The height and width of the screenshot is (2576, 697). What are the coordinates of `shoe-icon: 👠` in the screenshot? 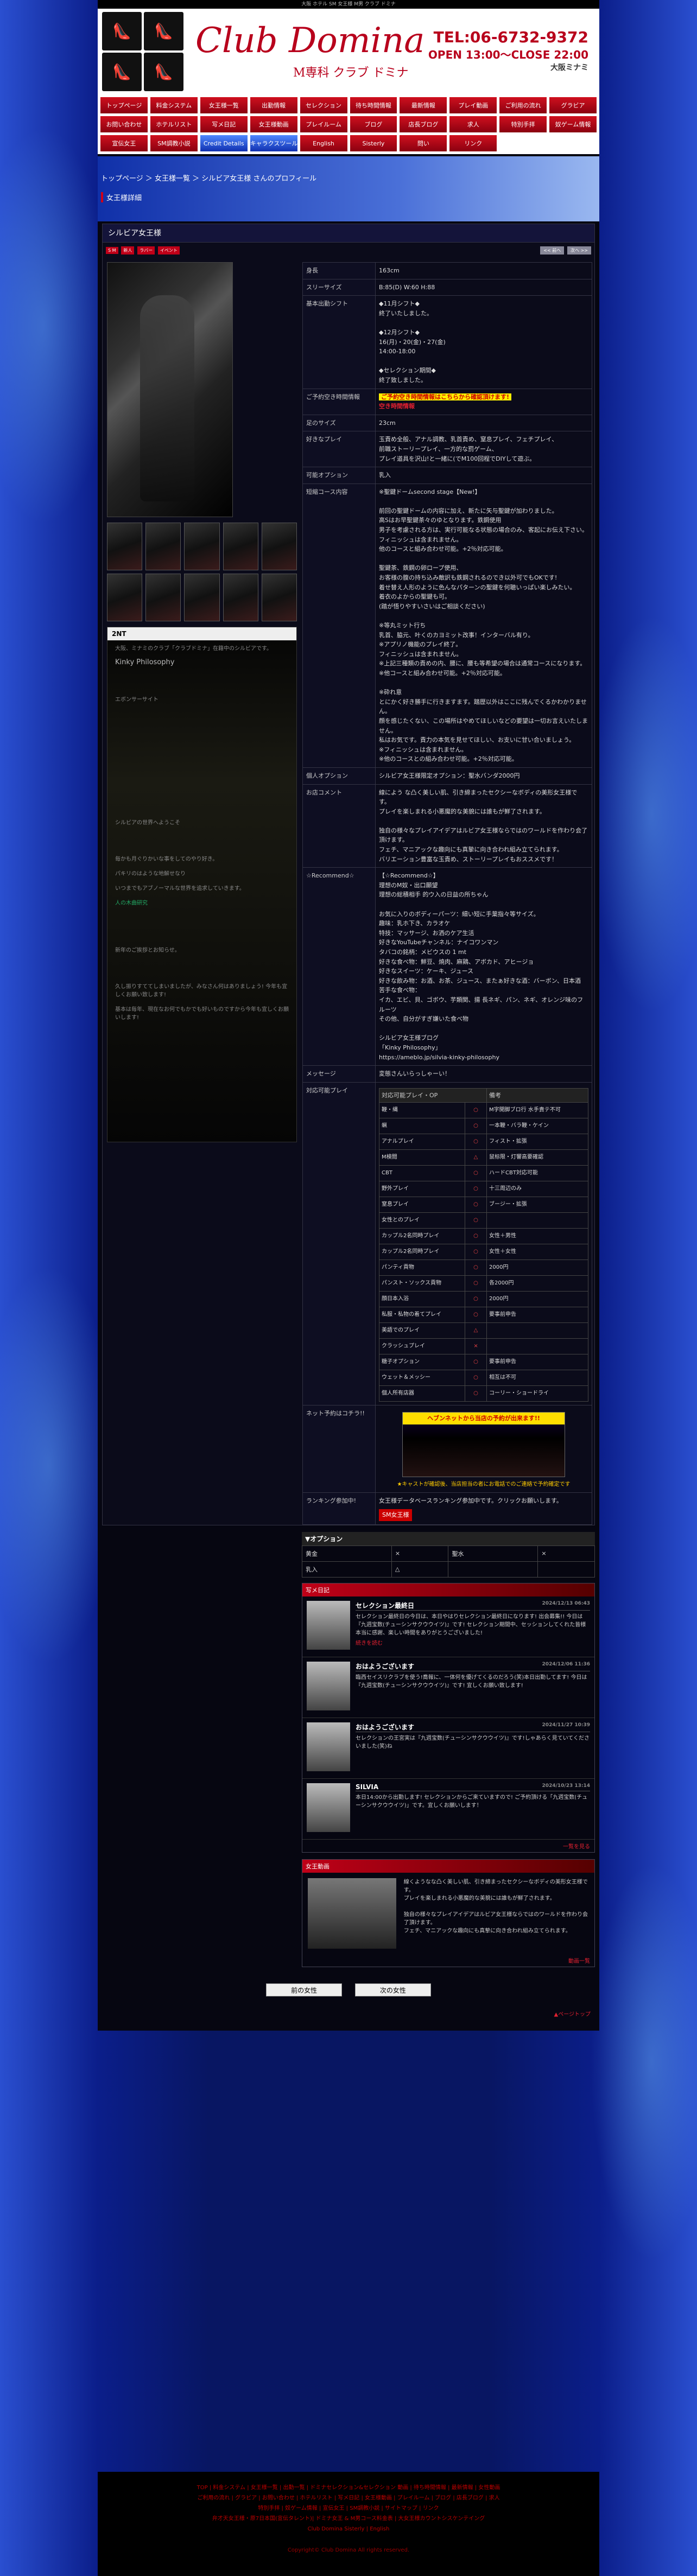 It's located at (122, 72).